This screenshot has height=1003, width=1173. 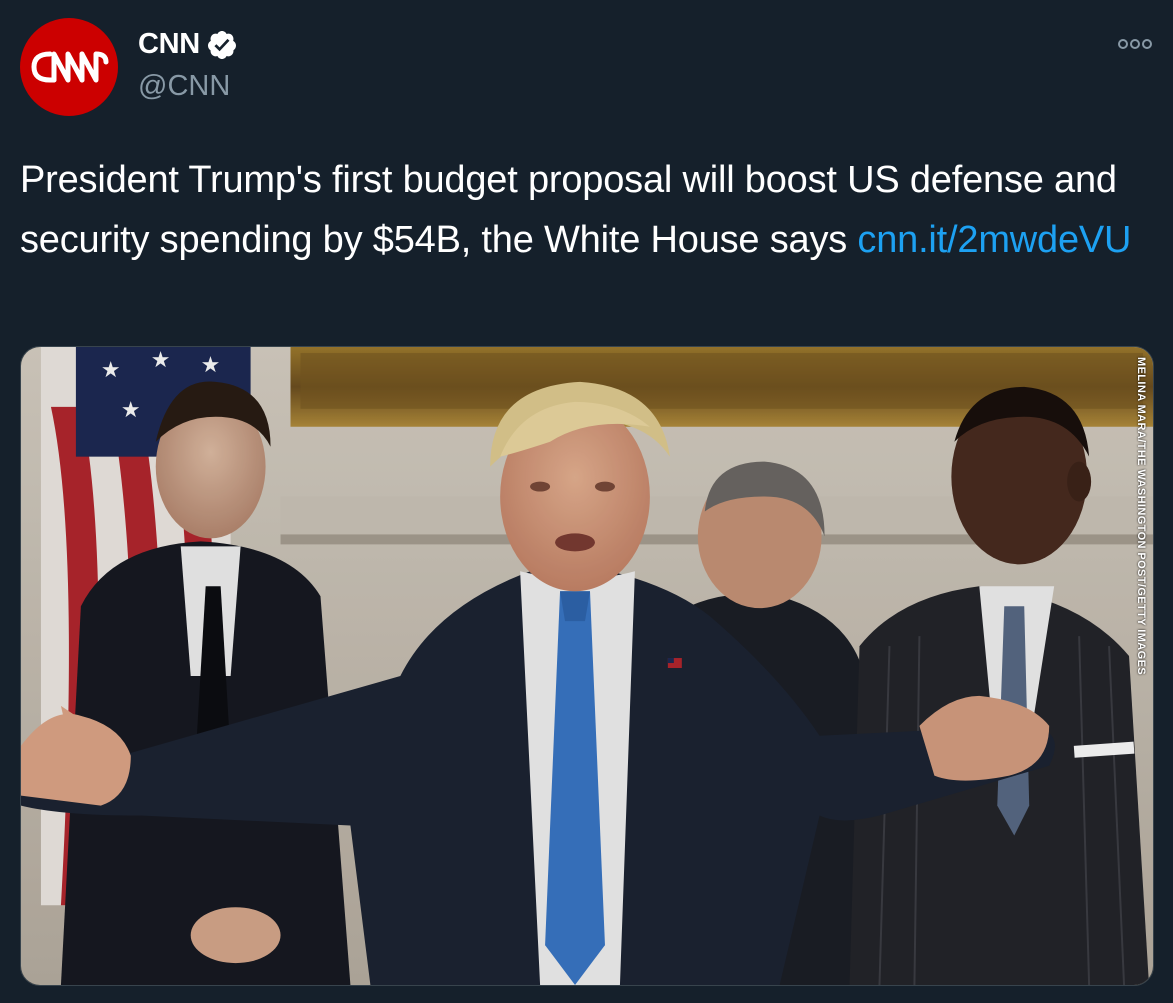 What do you see at coordinates (184, 86) in the screenshot?
I see `author-handle: @CNN` at bounding box center [184, 86].